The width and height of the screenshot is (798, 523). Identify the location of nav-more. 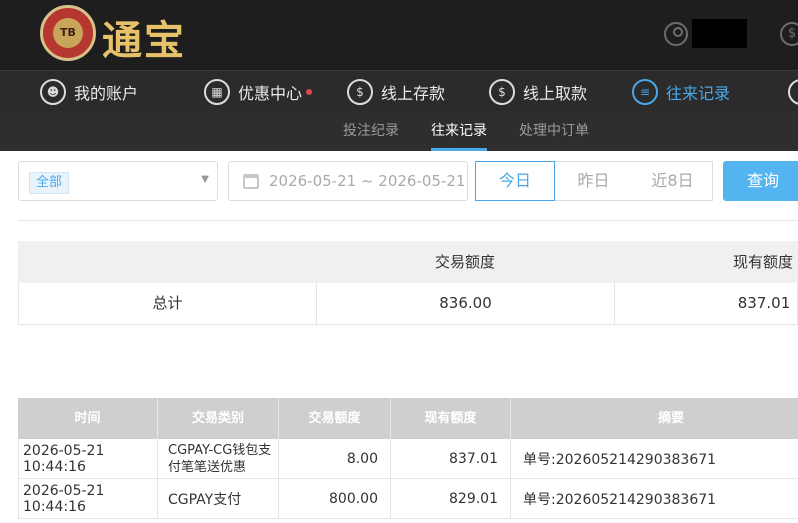
(793, 91).